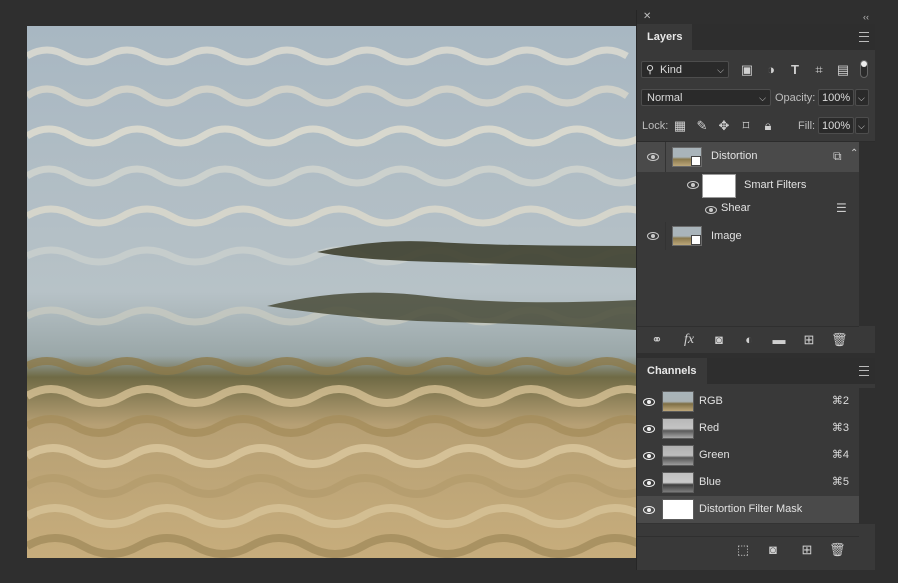 This screenshot has height=583, width=898. Describe the element at coordinates (843, 70) in the screenshot. I see `smart-object-filter-icon: ▤` at that location.